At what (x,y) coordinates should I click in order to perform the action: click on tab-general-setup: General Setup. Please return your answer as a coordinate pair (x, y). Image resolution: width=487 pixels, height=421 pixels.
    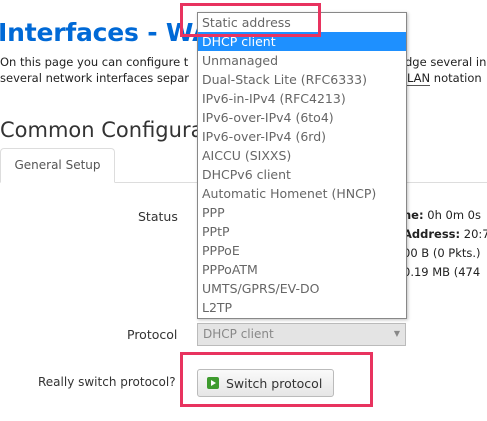
    Looking at the image, I should click on (57, 165).